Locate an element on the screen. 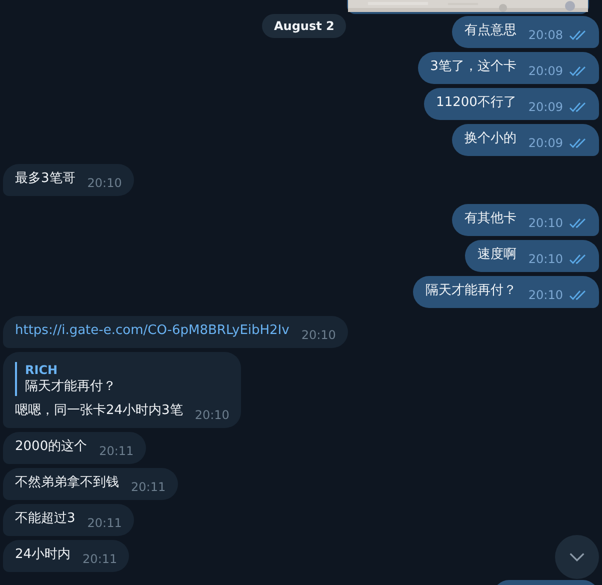  quote-author: RICH is located at coordinates (41, 370).